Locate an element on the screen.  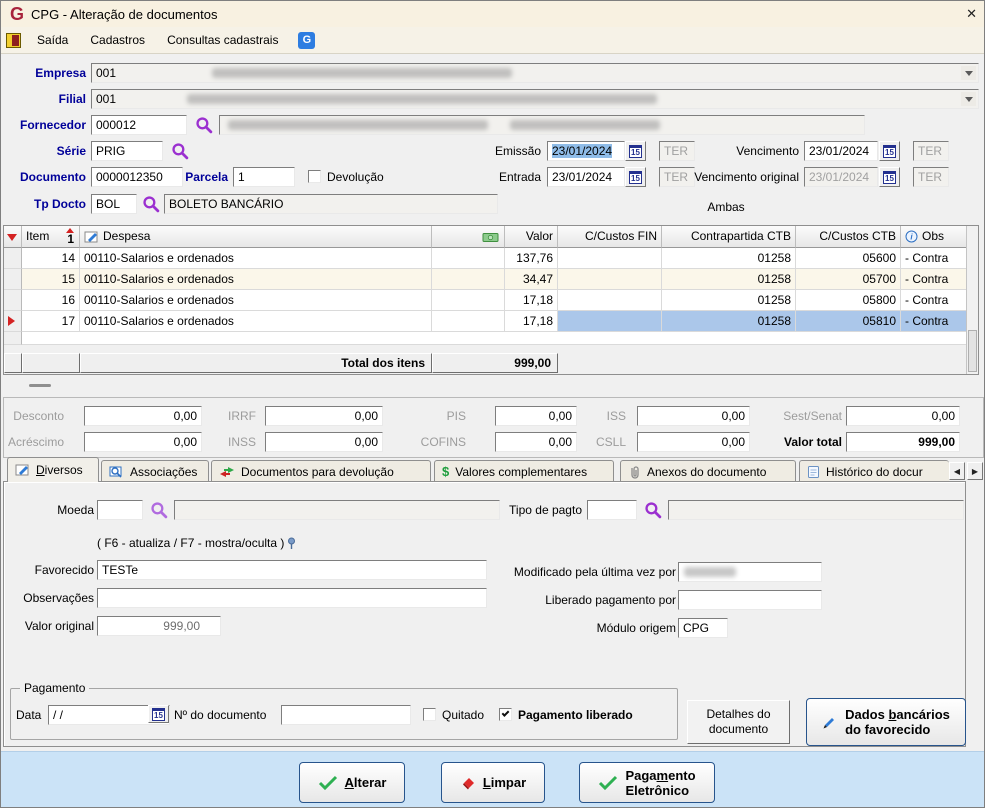
col-header-ccustos-fin: C/Custos FIN is located at coordinates (610, 237).